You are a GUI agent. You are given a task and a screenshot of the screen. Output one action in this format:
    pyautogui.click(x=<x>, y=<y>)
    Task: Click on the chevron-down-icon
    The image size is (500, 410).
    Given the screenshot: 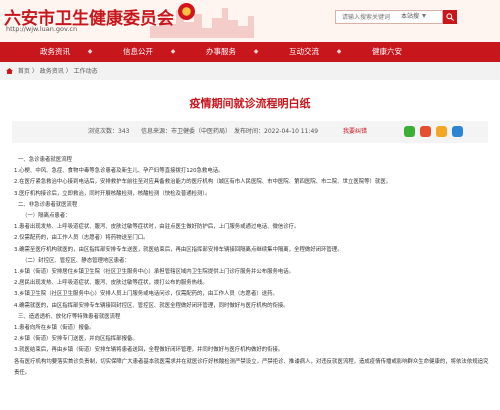 What is the action you would take?
    pyautogui.click(x=424, y=16)
    